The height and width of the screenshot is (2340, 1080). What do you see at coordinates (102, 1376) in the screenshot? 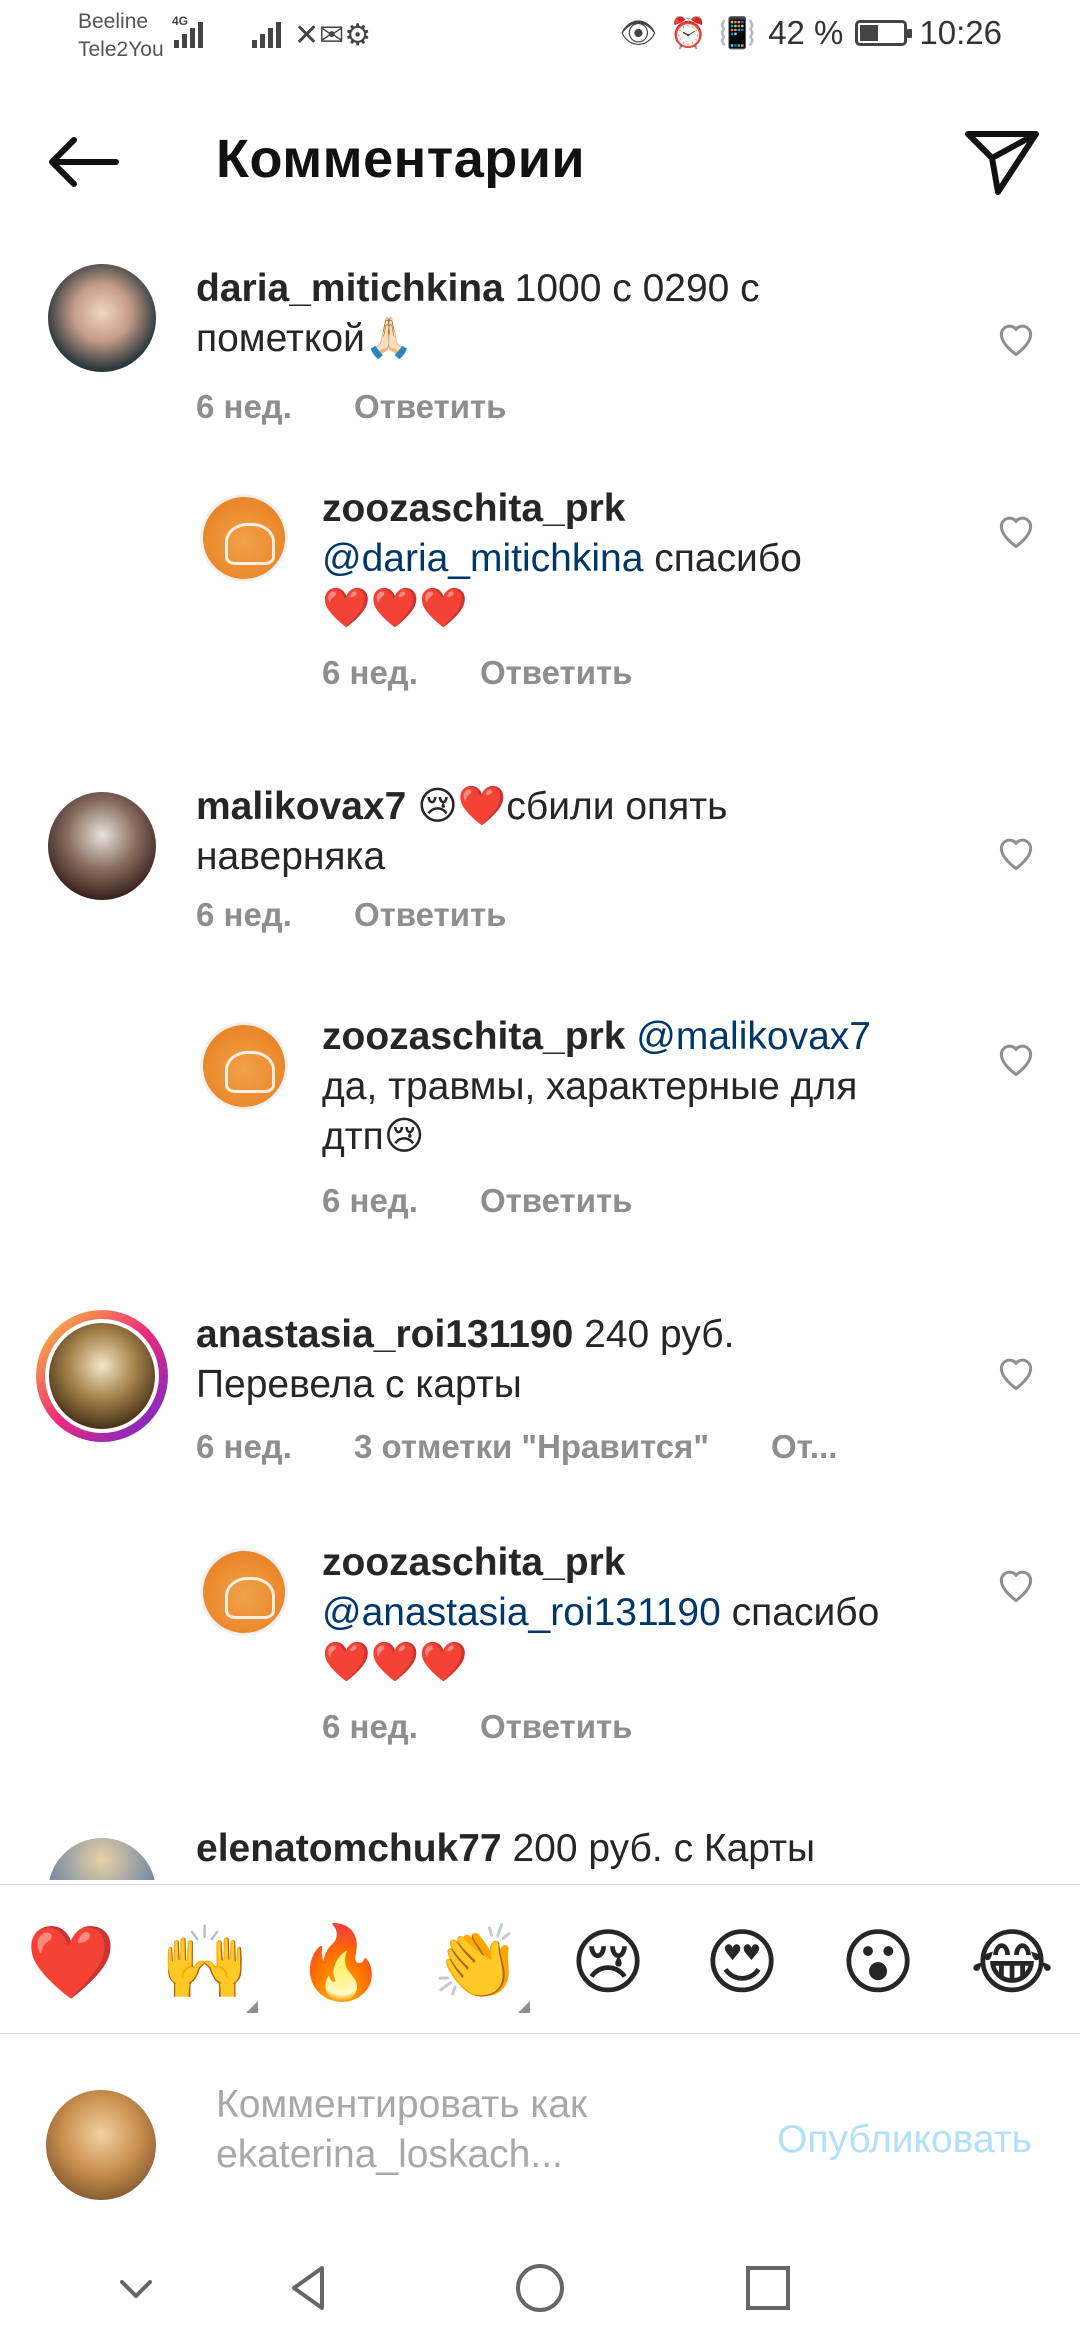
I see `avatar-with-story-ring` at bounding box center [102, 1376].